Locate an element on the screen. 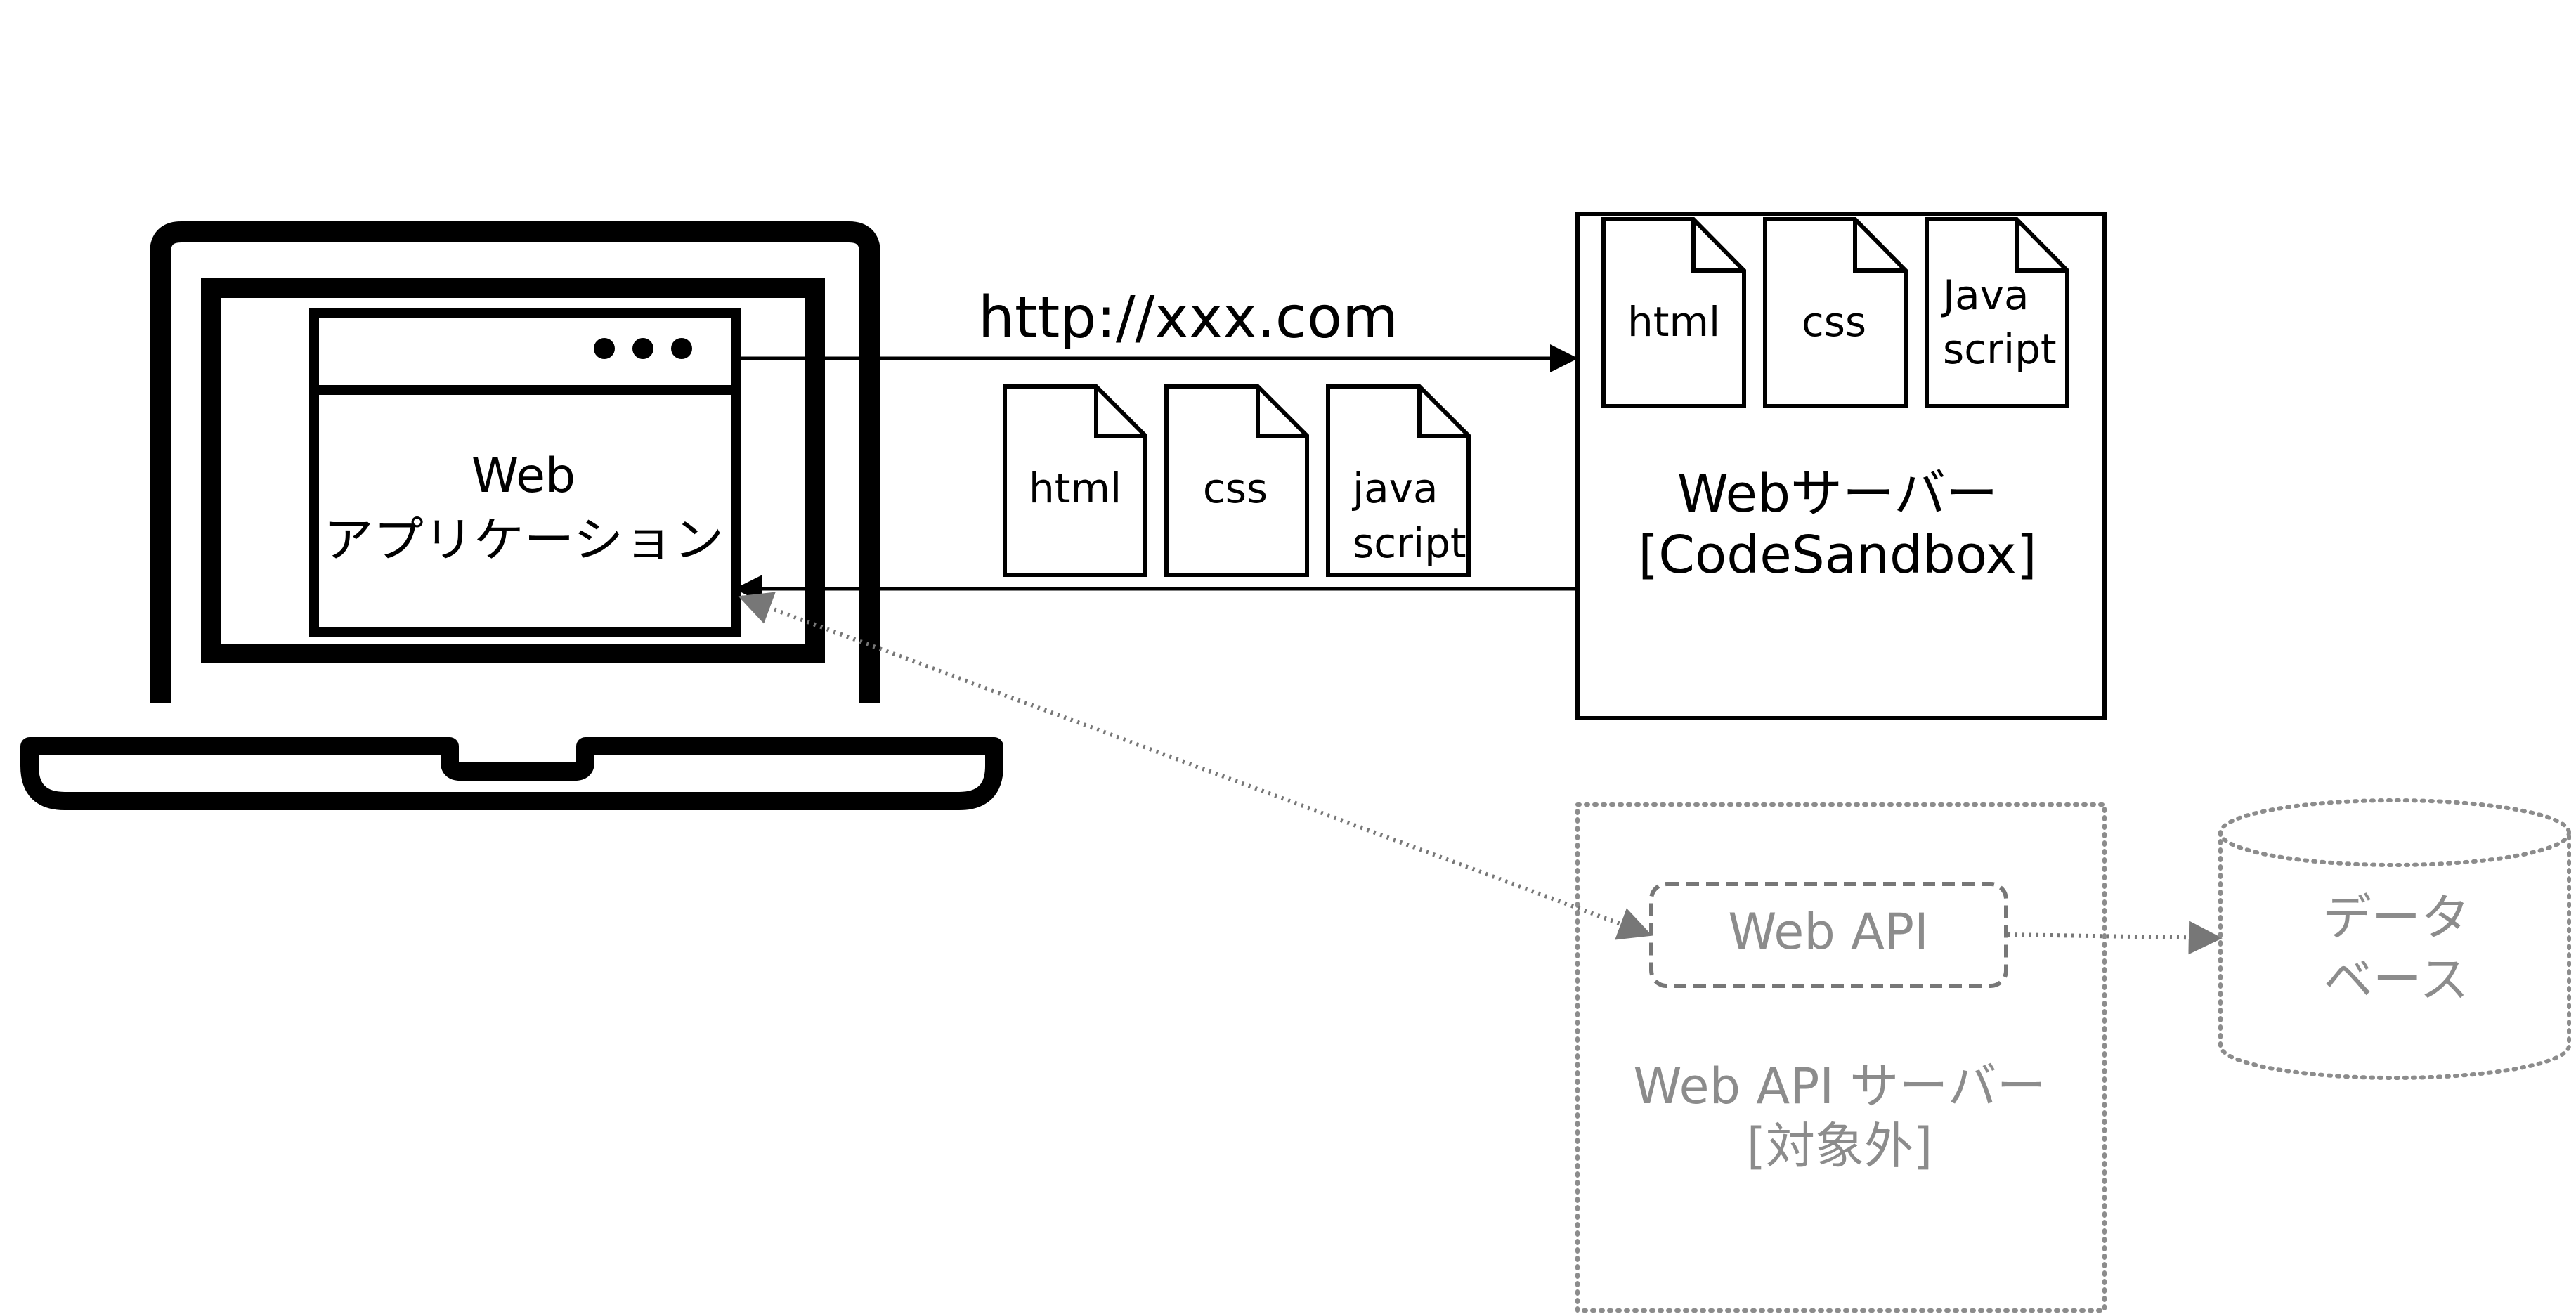 The height and width of the screenshot is (1314, 2576). app-label-line2: アプリケーション is located at coordinates (523, 540).